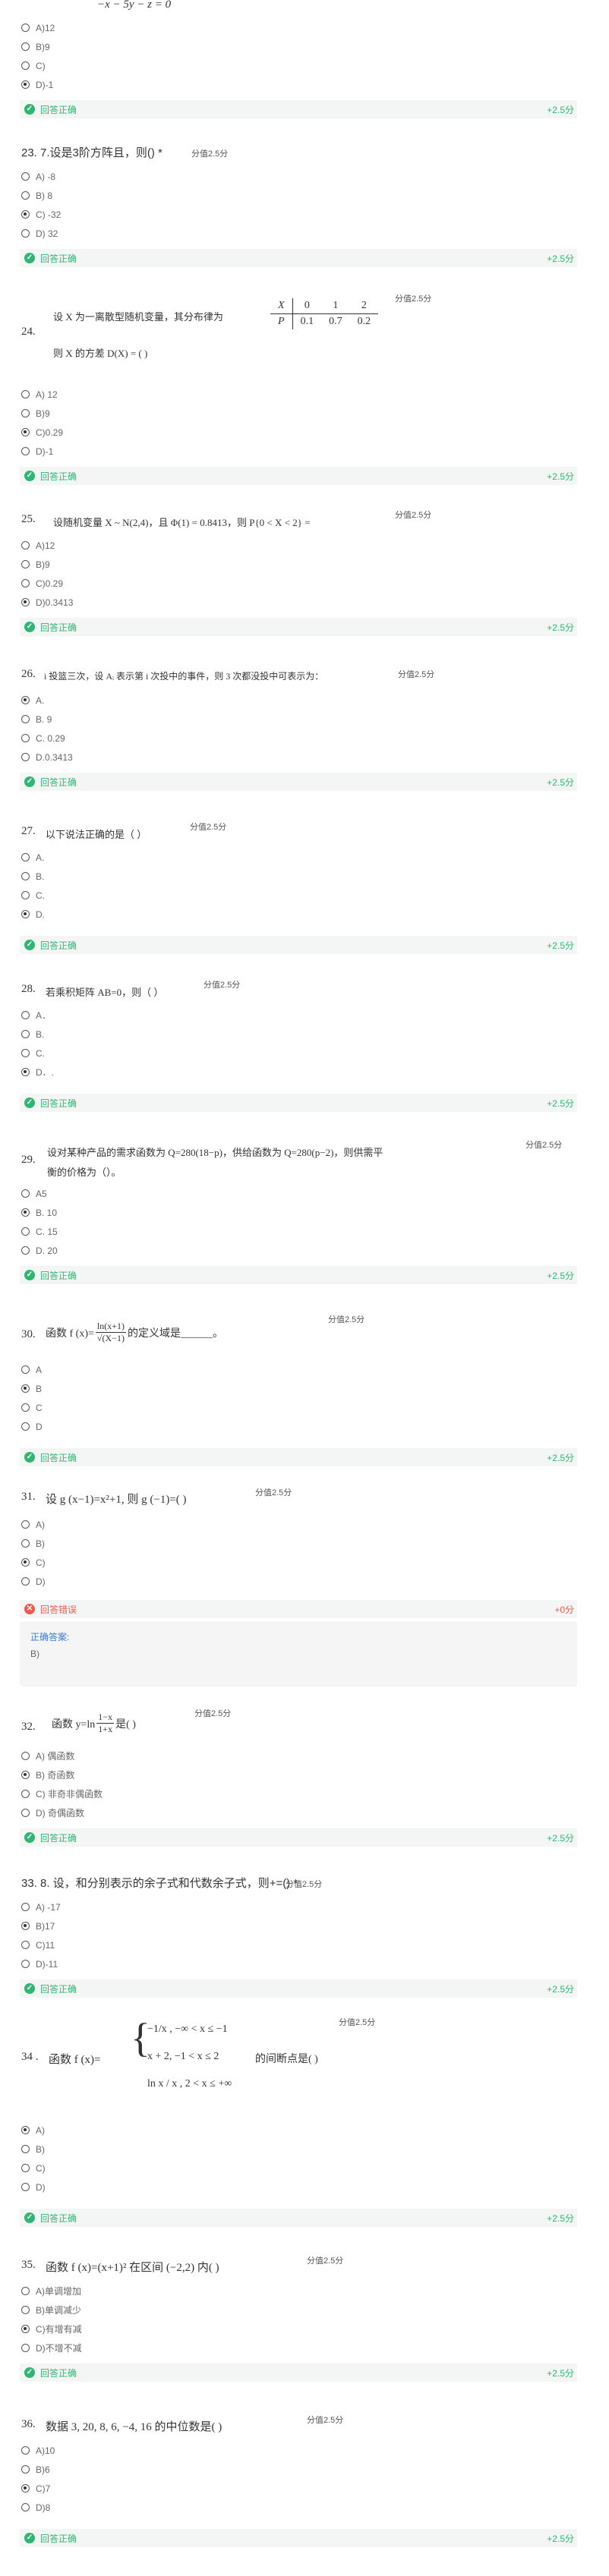 Image resolution: width=609 pixels, height=2576 pixels. Describe the element at coordinates (62, 1755) in the screenshot. I see `option-a: A) 偶函数` at that location.